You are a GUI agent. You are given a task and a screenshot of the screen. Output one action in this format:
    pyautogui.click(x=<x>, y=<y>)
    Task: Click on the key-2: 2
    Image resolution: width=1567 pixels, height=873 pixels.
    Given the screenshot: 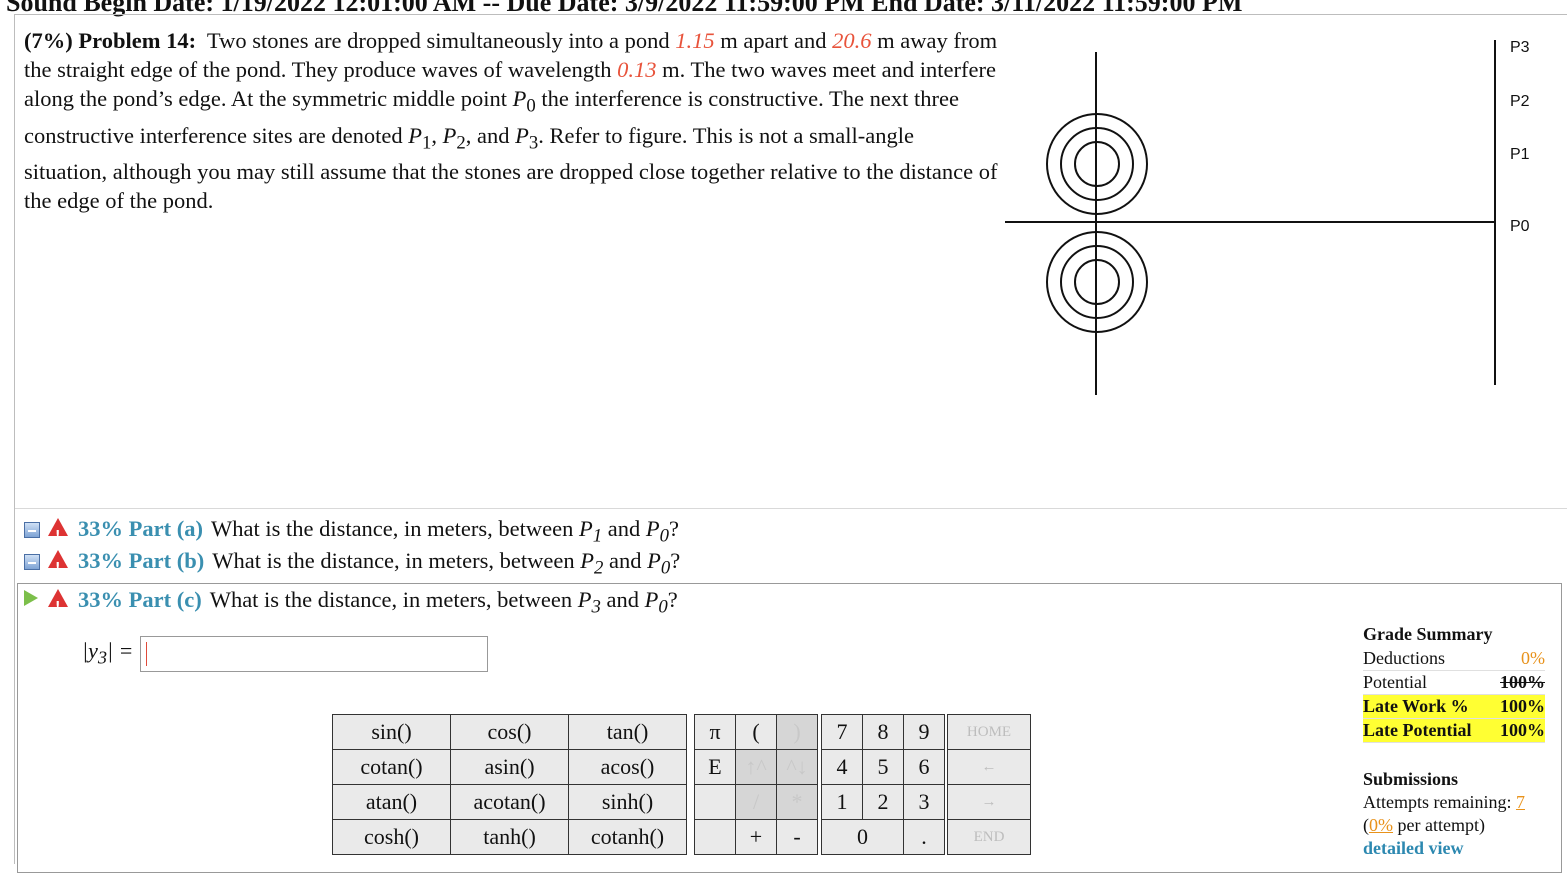 What is the action you would take?
    pyautogui.click(x=883, y=802)
    